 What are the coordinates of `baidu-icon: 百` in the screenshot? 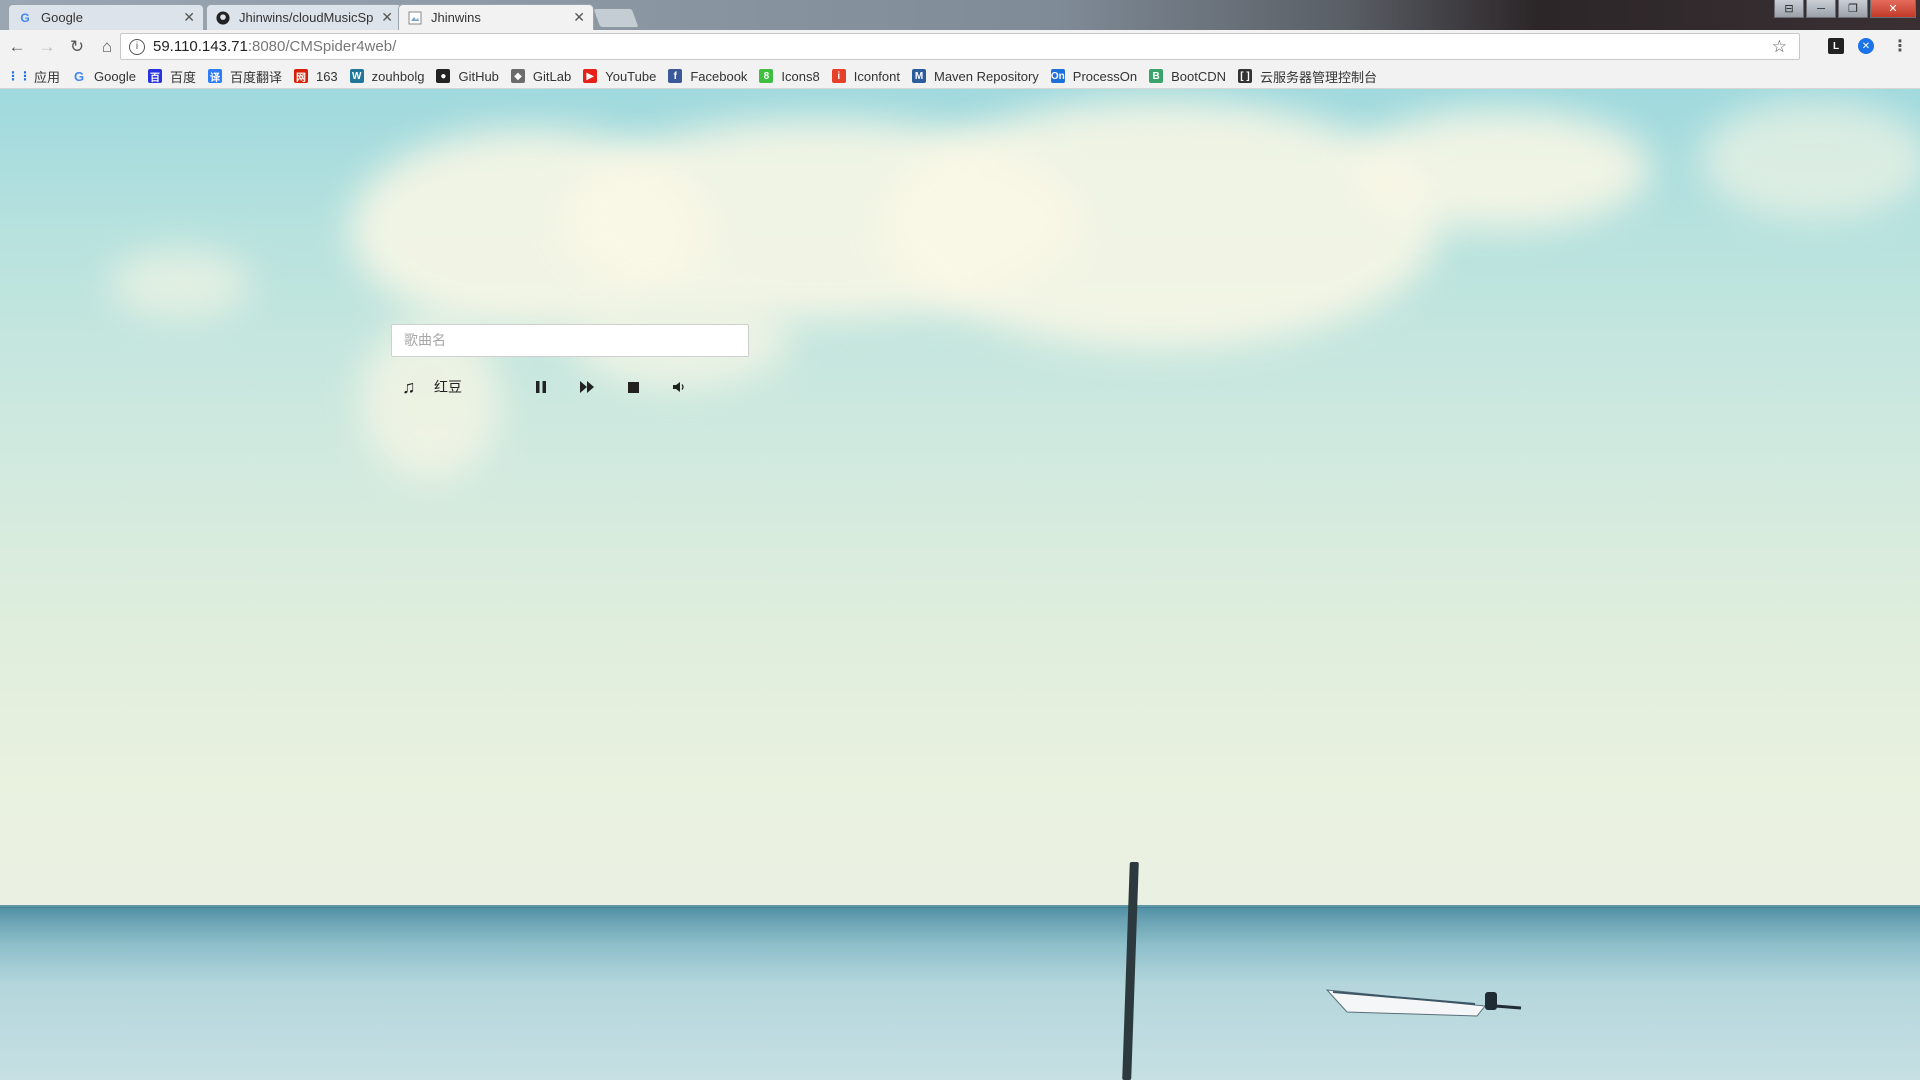 It's located at (154, 76).